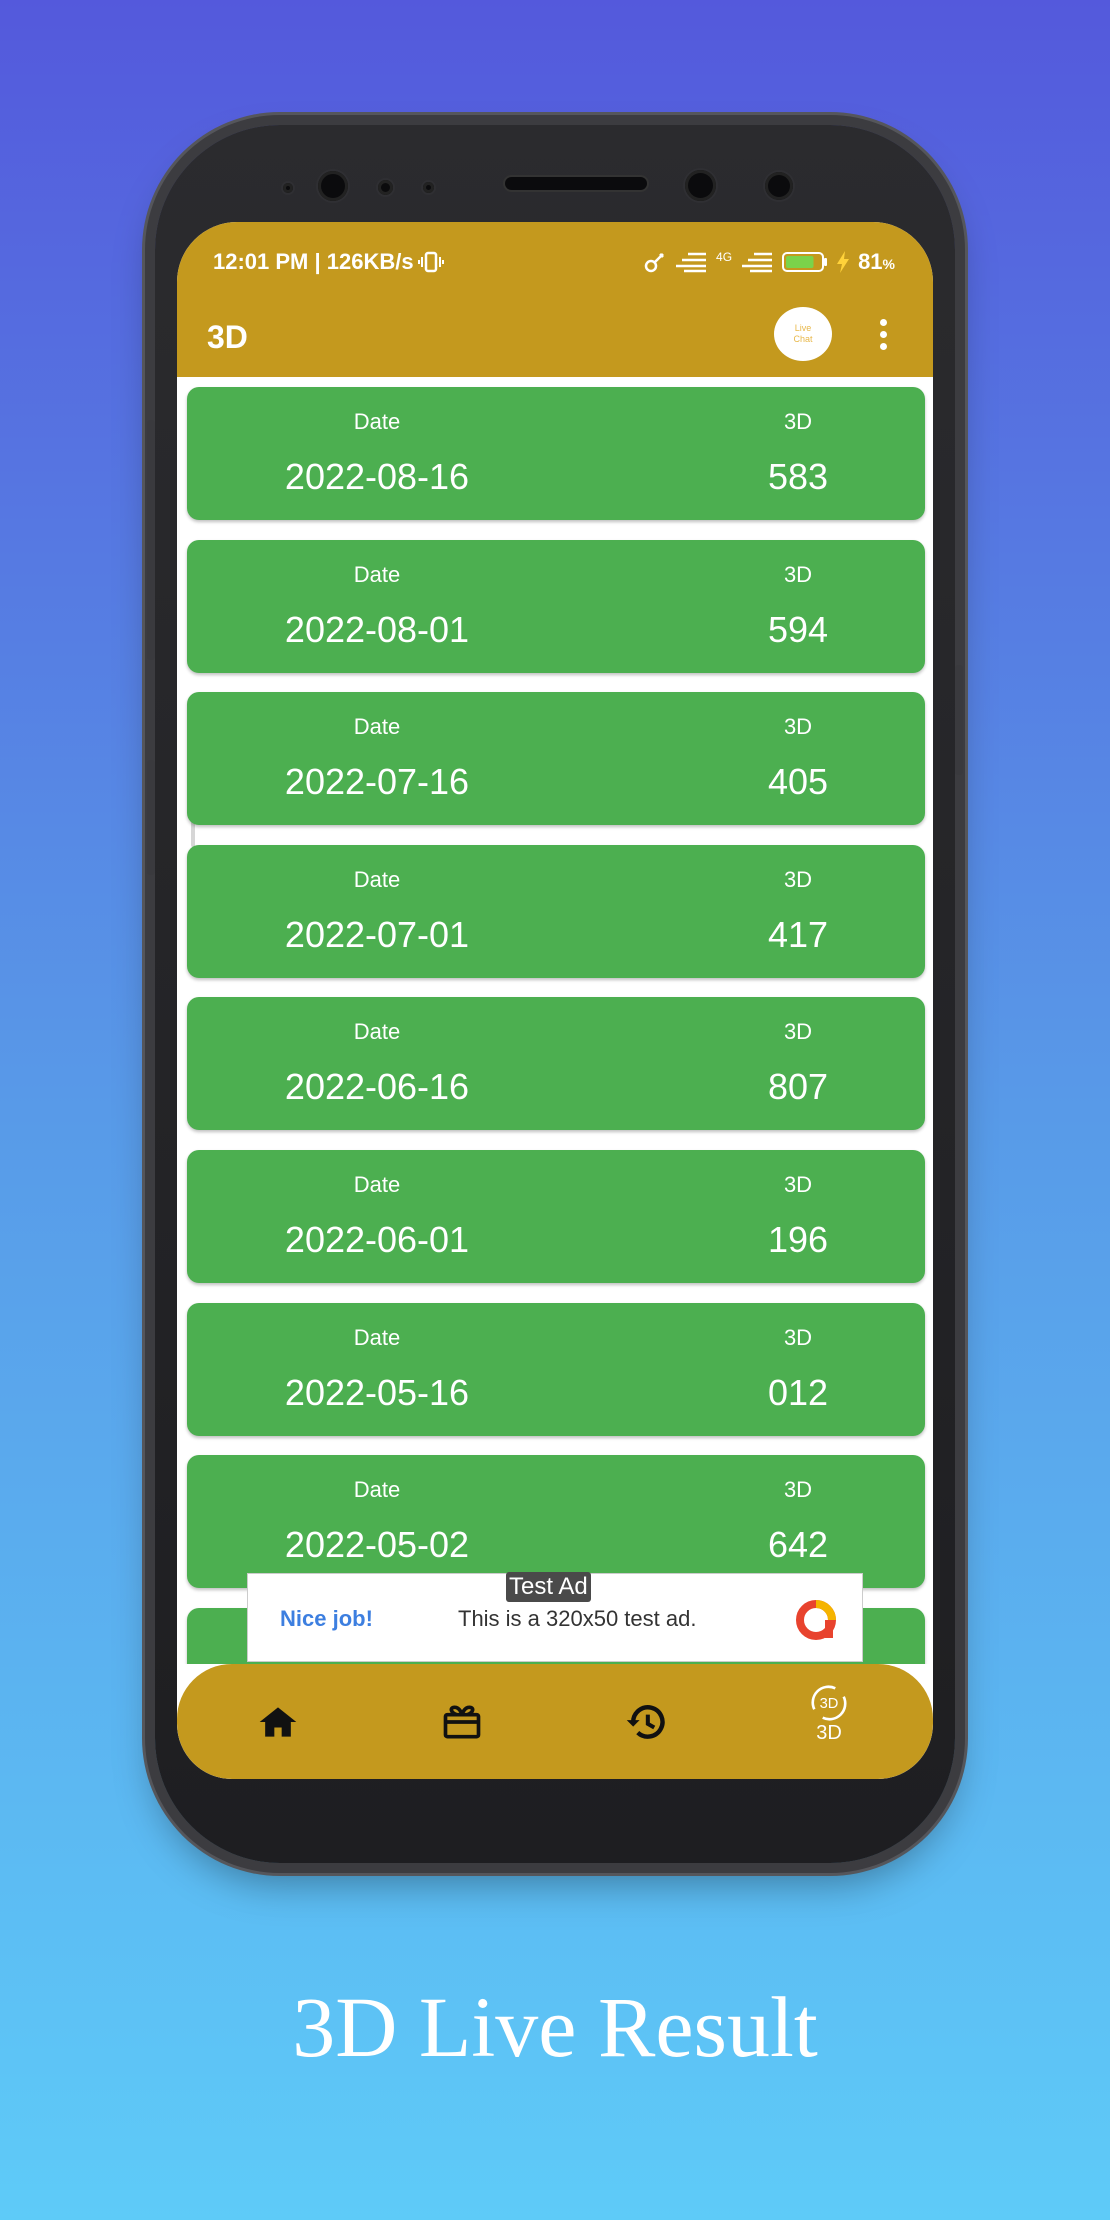 This screenshot has height=2220, width=1110. Describe the element at coordinates (798, 476) in the screenshot. I see `result-number: 583` at that location.